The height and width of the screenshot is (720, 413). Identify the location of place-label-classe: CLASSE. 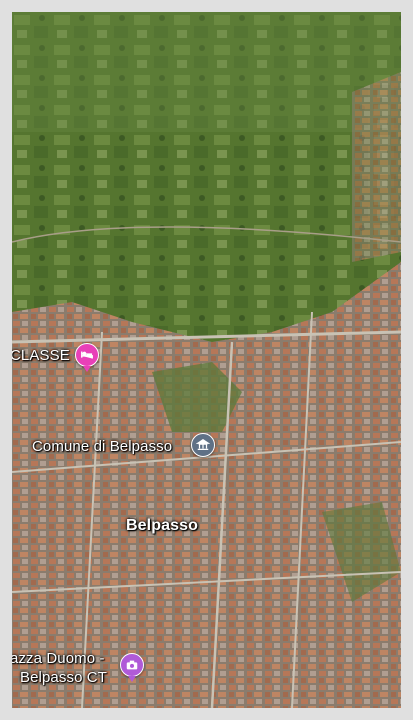
(41, 355).